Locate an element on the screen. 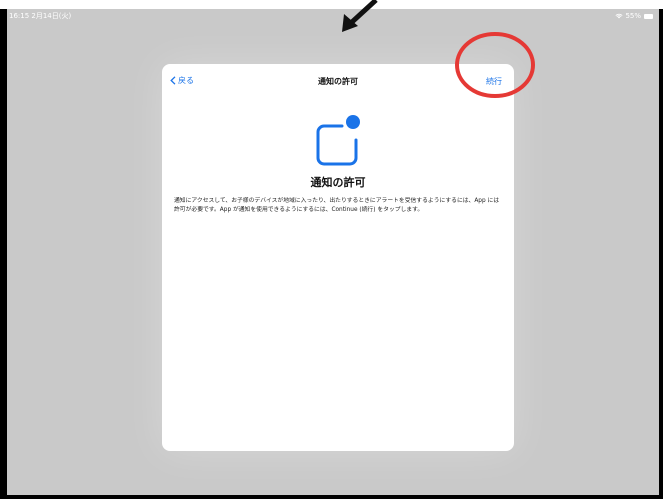  battery-percent: 55% is located at coordinates (633, 16).